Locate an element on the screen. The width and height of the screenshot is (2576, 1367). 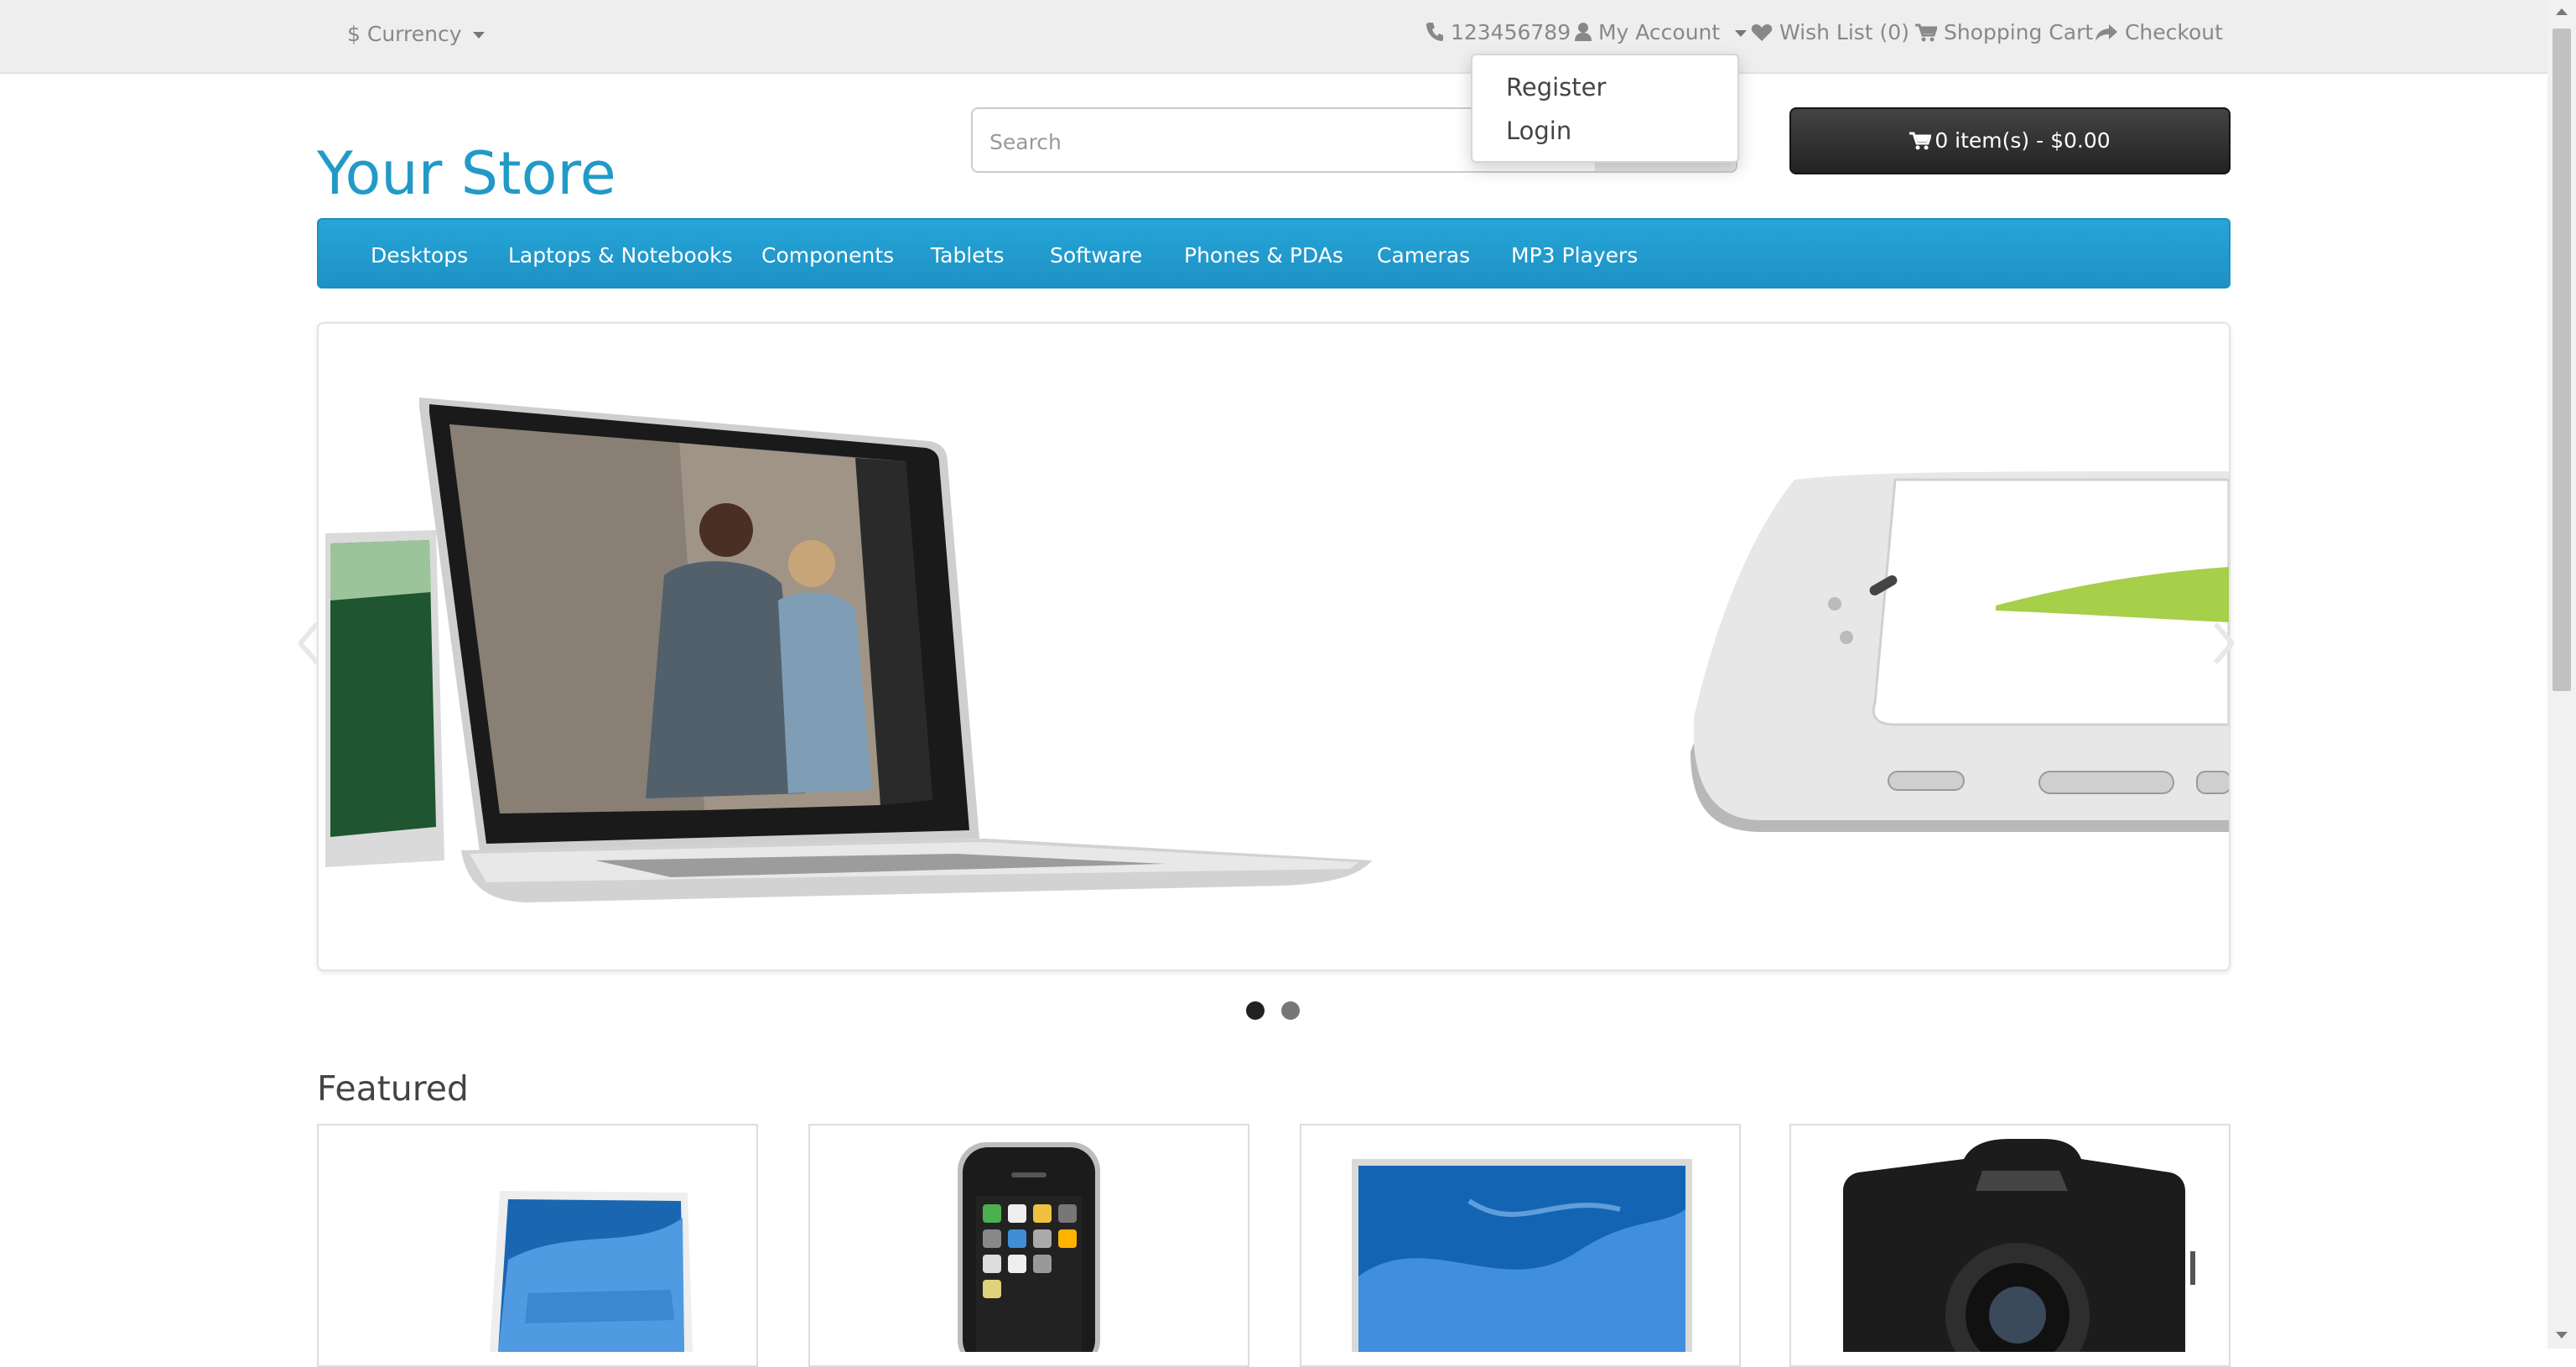
menu-item-cameras: Cameras is located at coordinates (1423, 255).